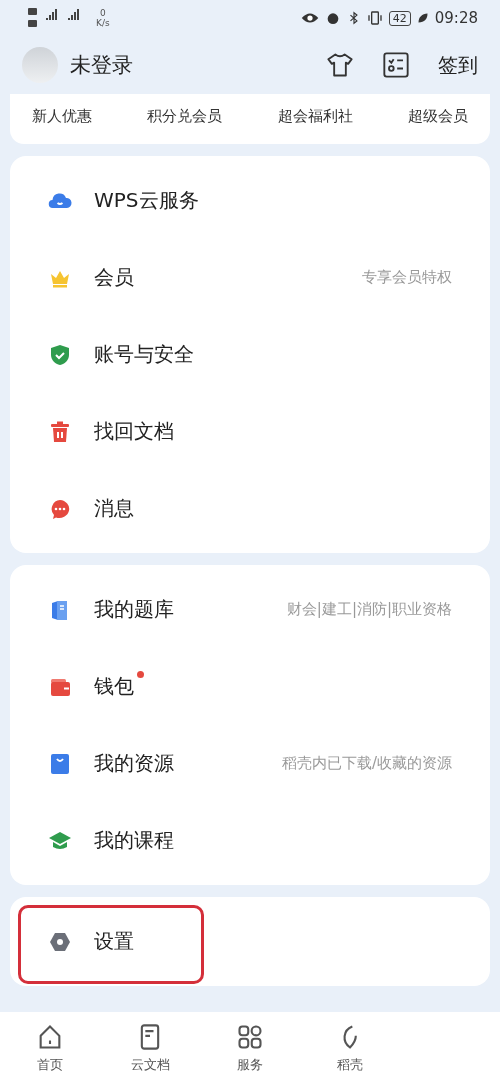  I want to click on trash-icon, so click(60, 431).